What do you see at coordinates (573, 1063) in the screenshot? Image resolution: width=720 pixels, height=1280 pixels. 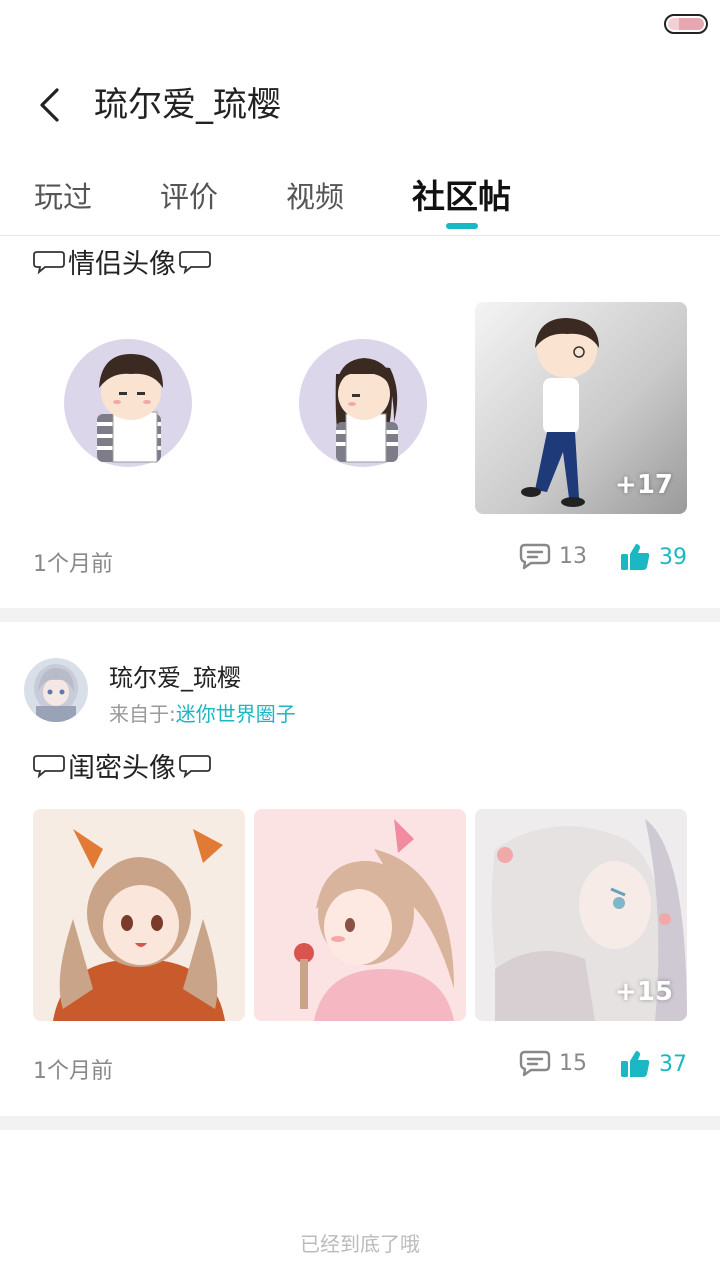 I see `comment-count: 15` at bounding box center [573, 1063].